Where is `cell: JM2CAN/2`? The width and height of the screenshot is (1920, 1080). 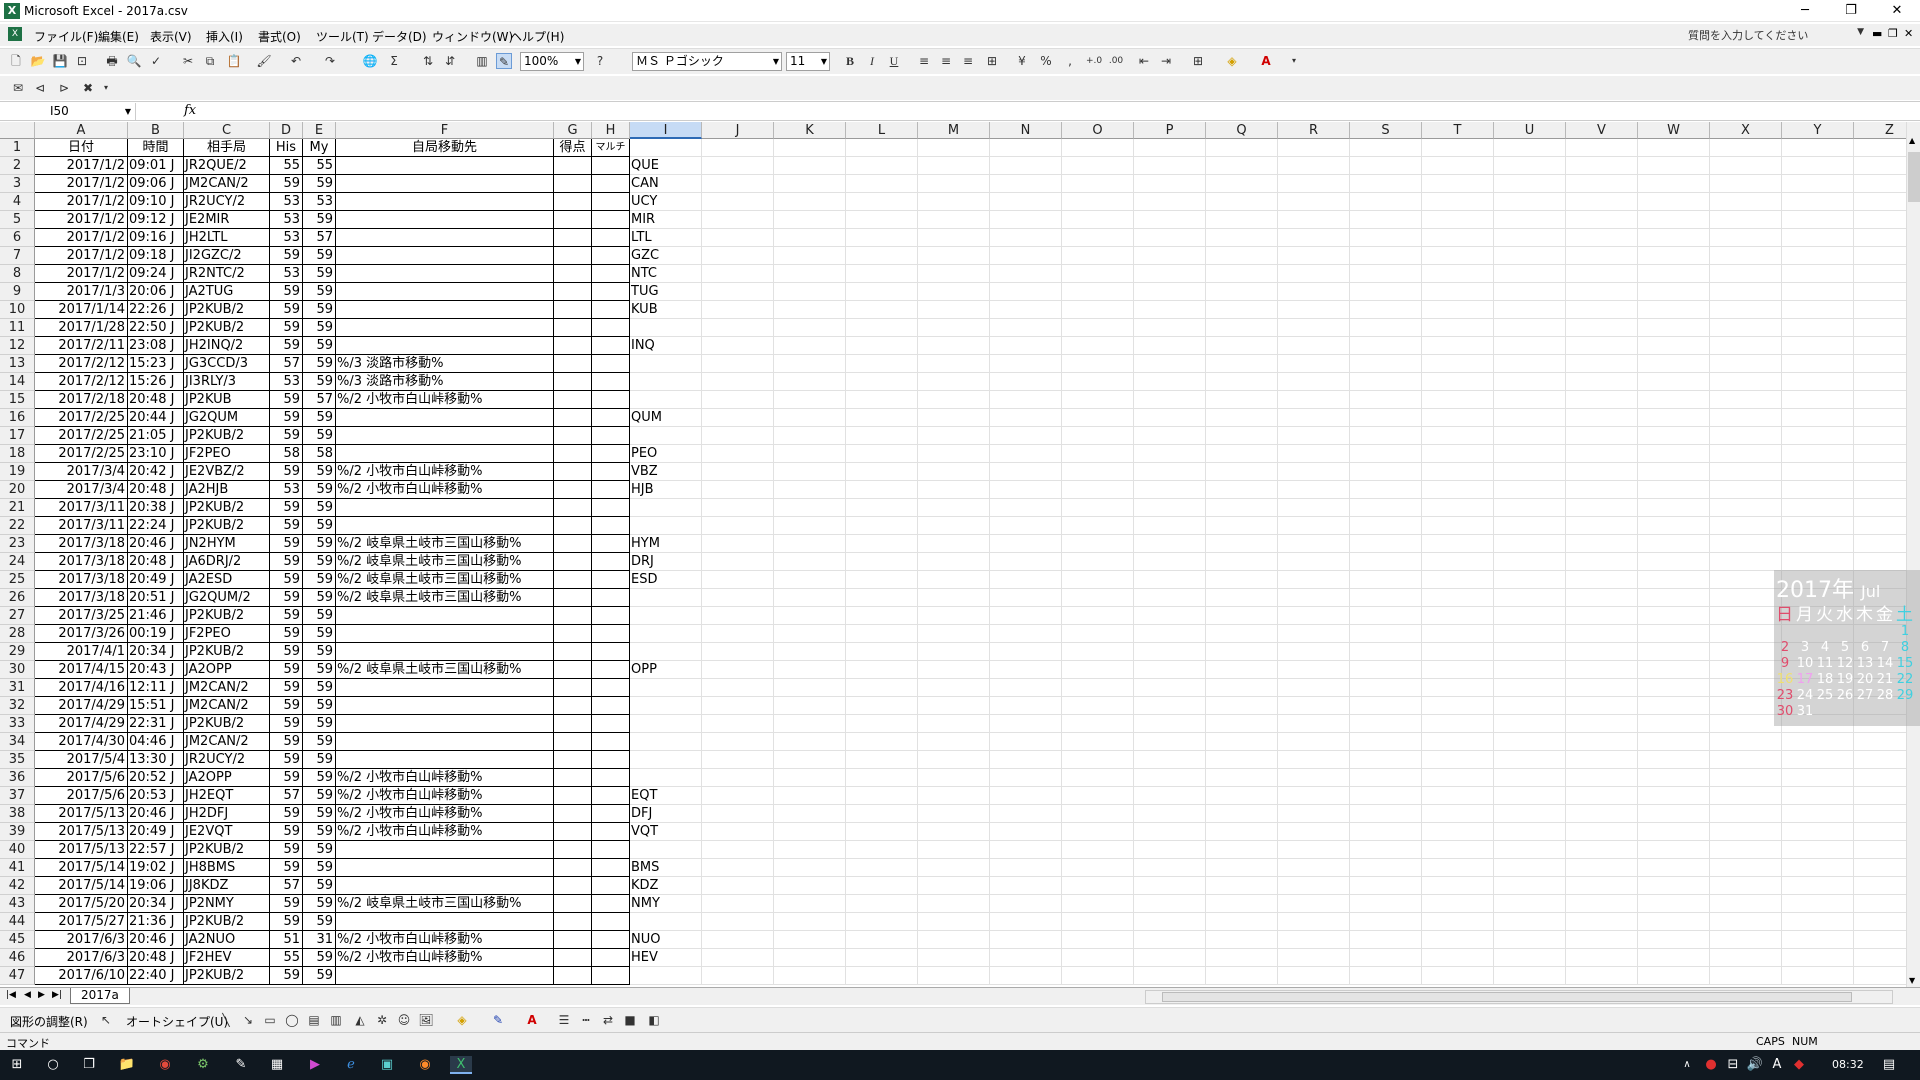
cell: JM2CAN/2 is located at coordinates (227, 184).